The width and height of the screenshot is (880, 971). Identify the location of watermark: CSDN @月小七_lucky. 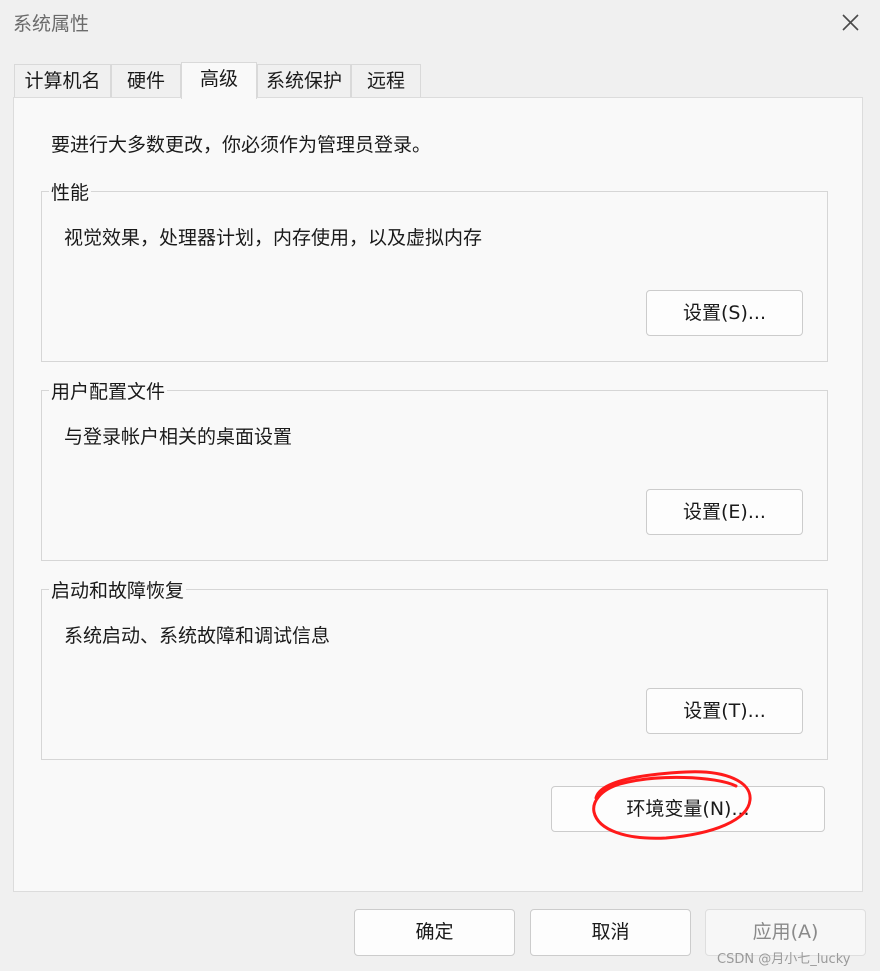
(784, 959).